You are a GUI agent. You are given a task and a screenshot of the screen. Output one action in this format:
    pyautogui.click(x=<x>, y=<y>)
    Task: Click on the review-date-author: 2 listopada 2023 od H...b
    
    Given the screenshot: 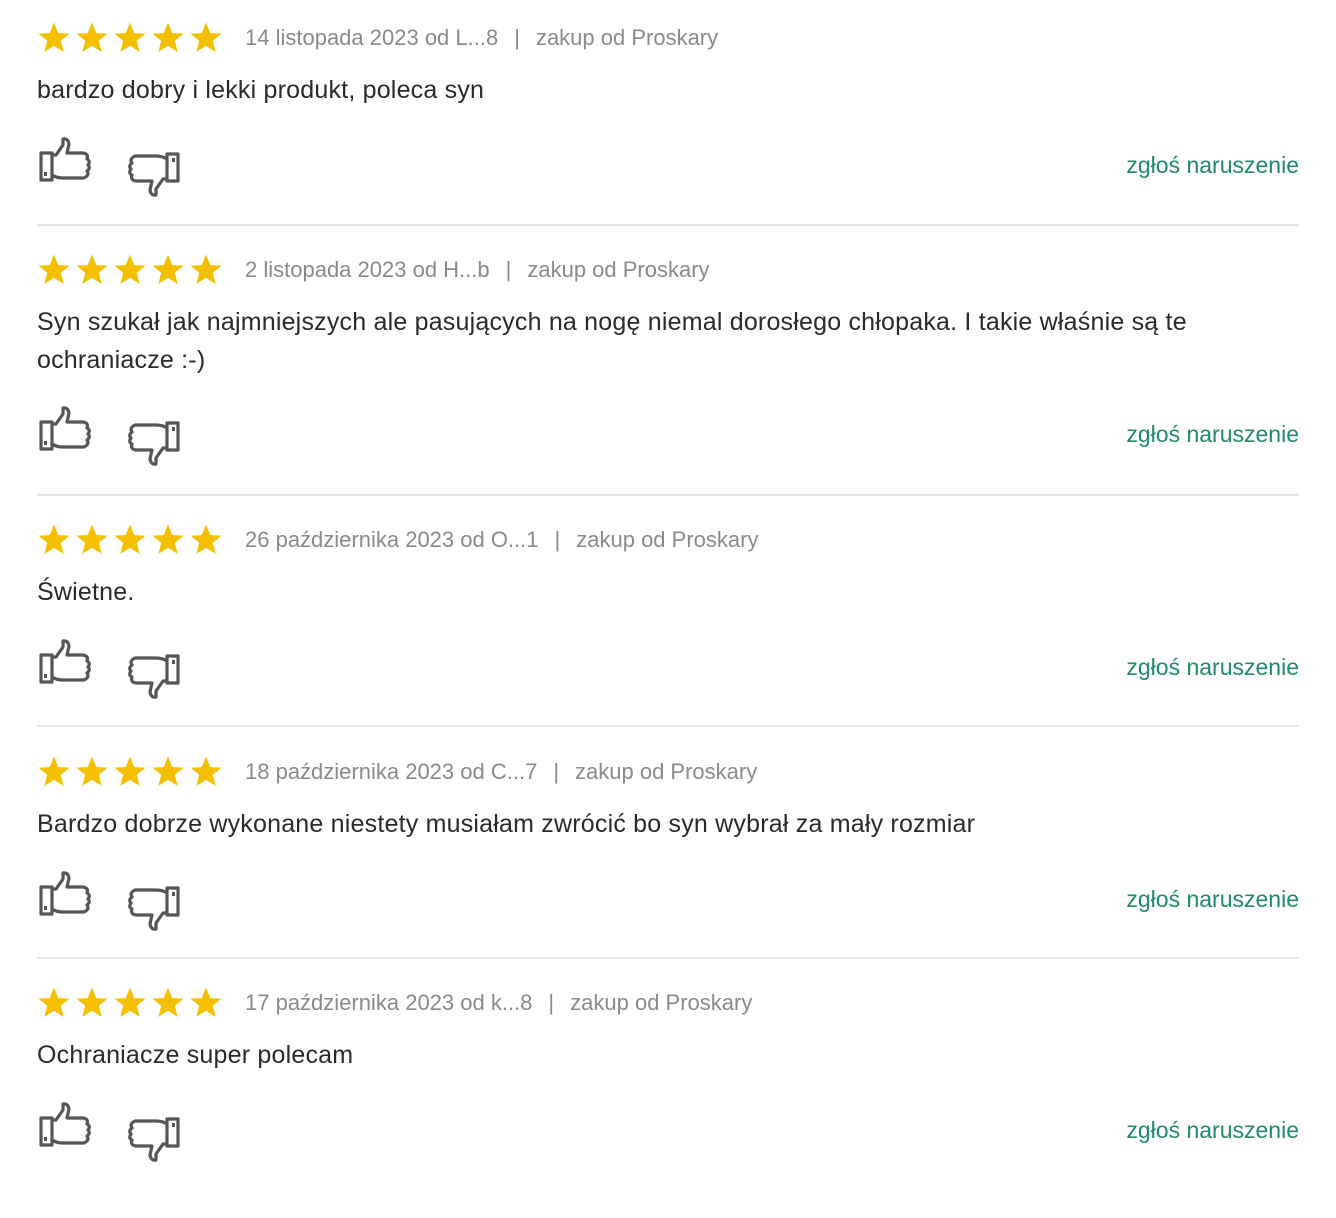 What is the action you would take?
    pyautogui.click(x=367, y=269)
    